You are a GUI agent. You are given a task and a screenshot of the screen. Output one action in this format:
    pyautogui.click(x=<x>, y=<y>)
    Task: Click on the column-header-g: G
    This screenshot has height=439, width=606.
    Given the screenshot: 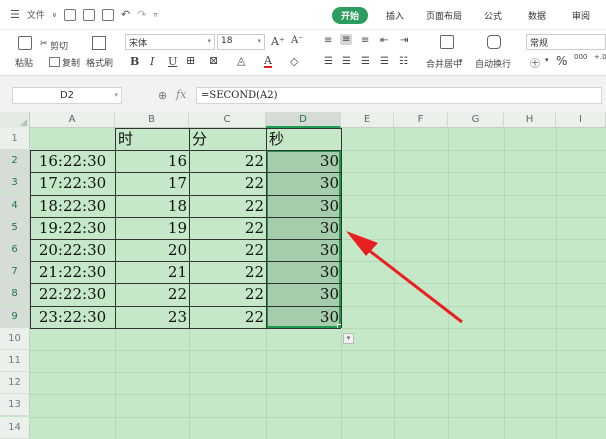 What is the action you would take?
    pyautogui.click(x=476, y=120)
    